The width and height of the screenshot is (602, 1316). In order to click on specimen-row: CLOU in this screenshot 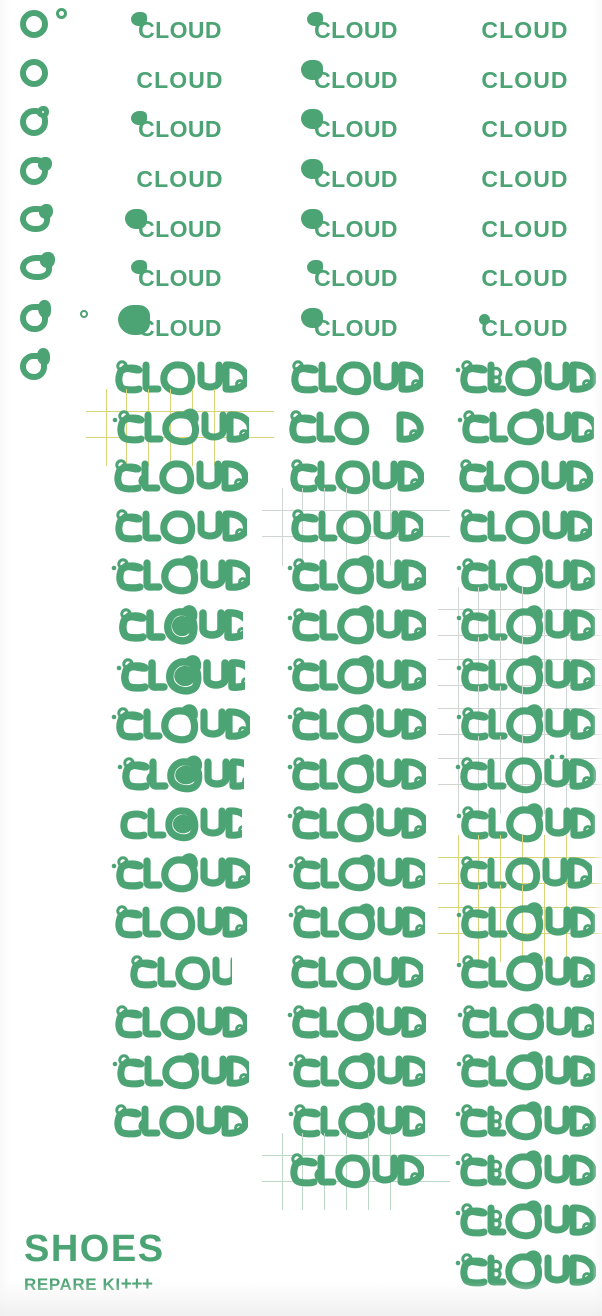, I will do `click(180, 973)`.